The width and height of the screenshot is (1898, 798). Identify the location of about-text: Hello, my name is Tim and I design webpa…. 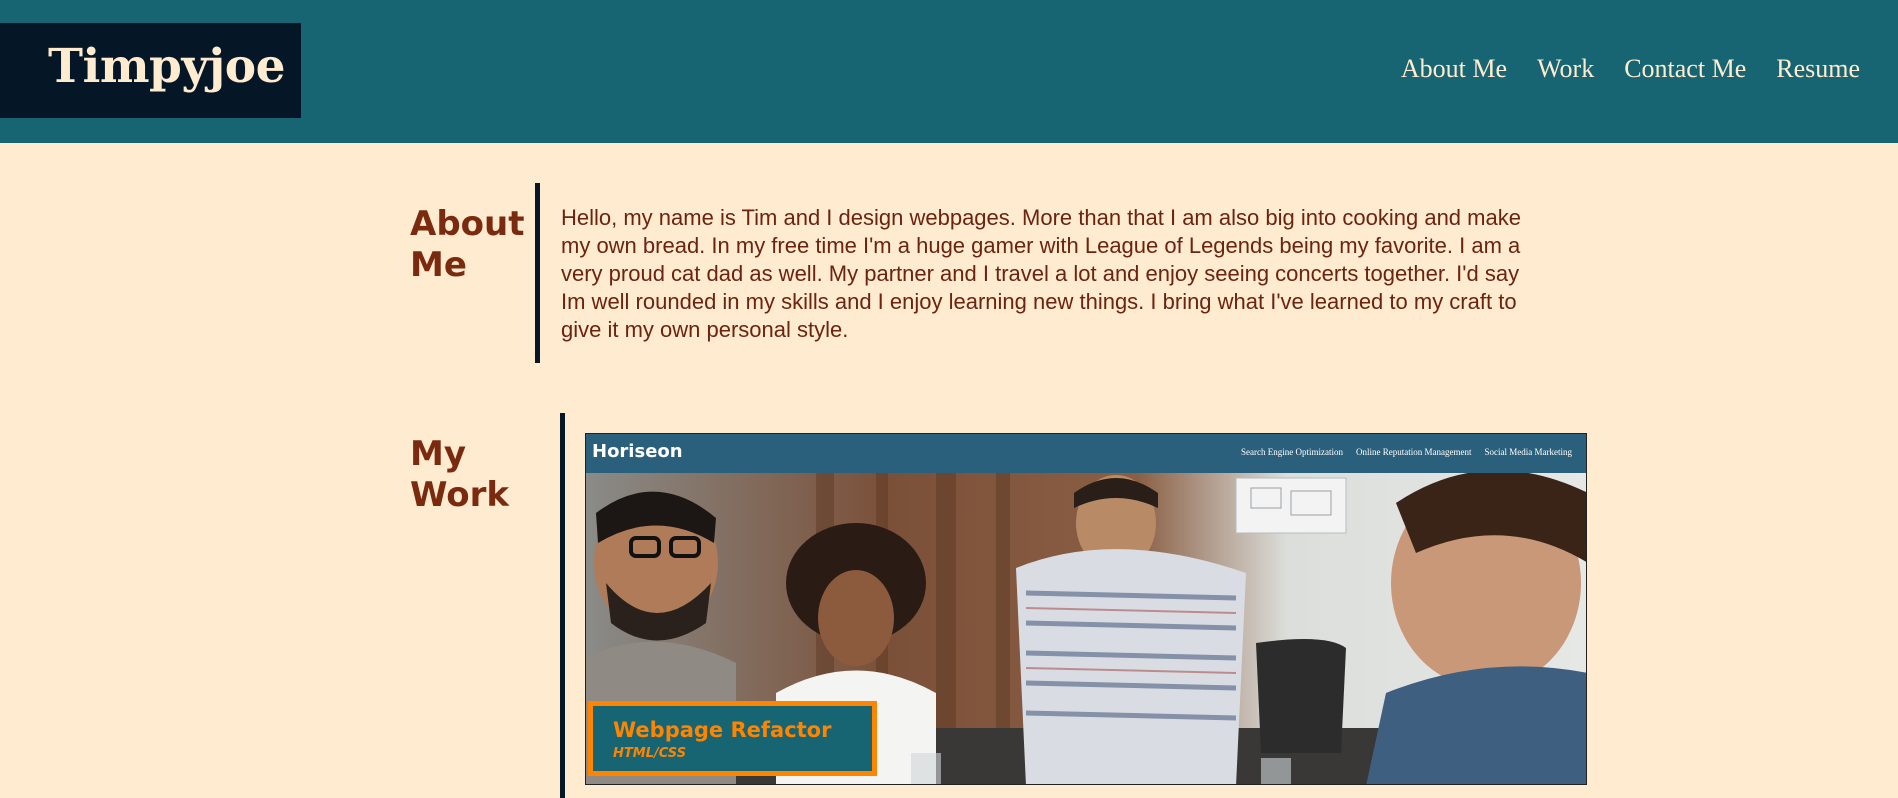
(1041, 273).